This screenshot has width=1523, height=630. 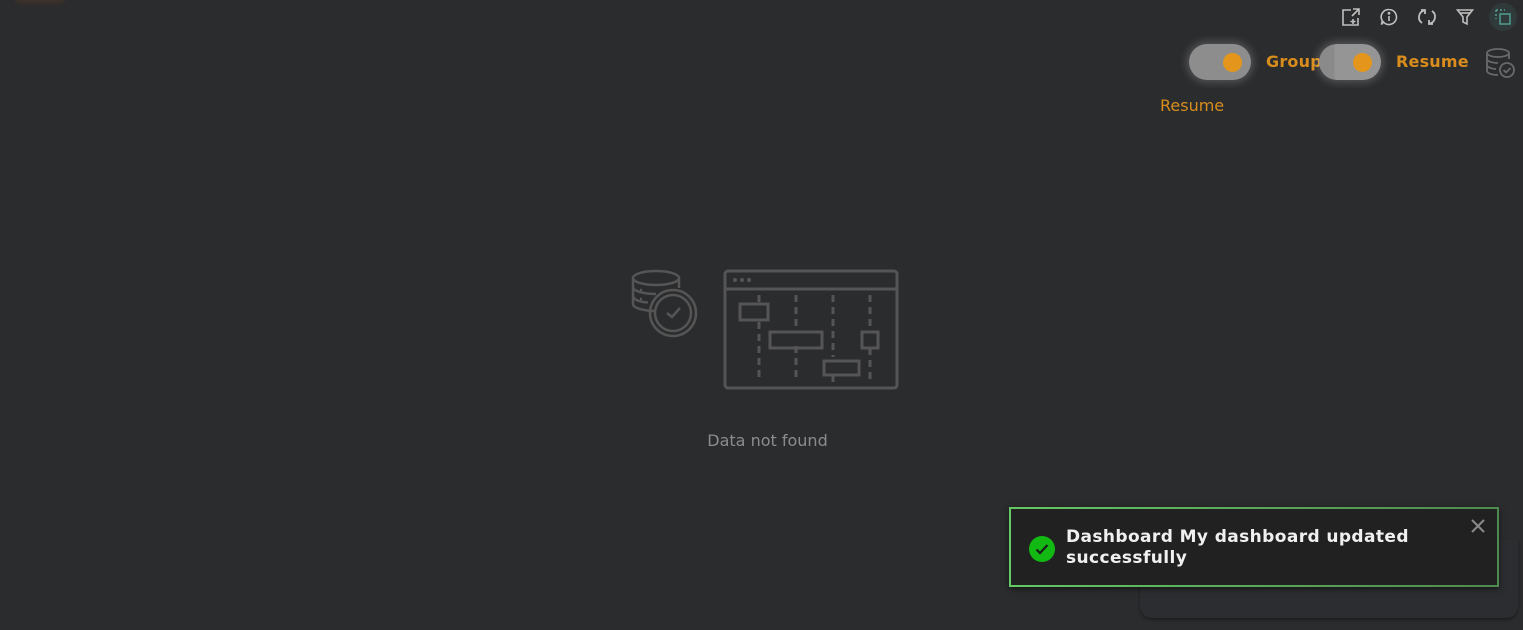 I want to click on resume-toggle, so click(x=1350, y=62).